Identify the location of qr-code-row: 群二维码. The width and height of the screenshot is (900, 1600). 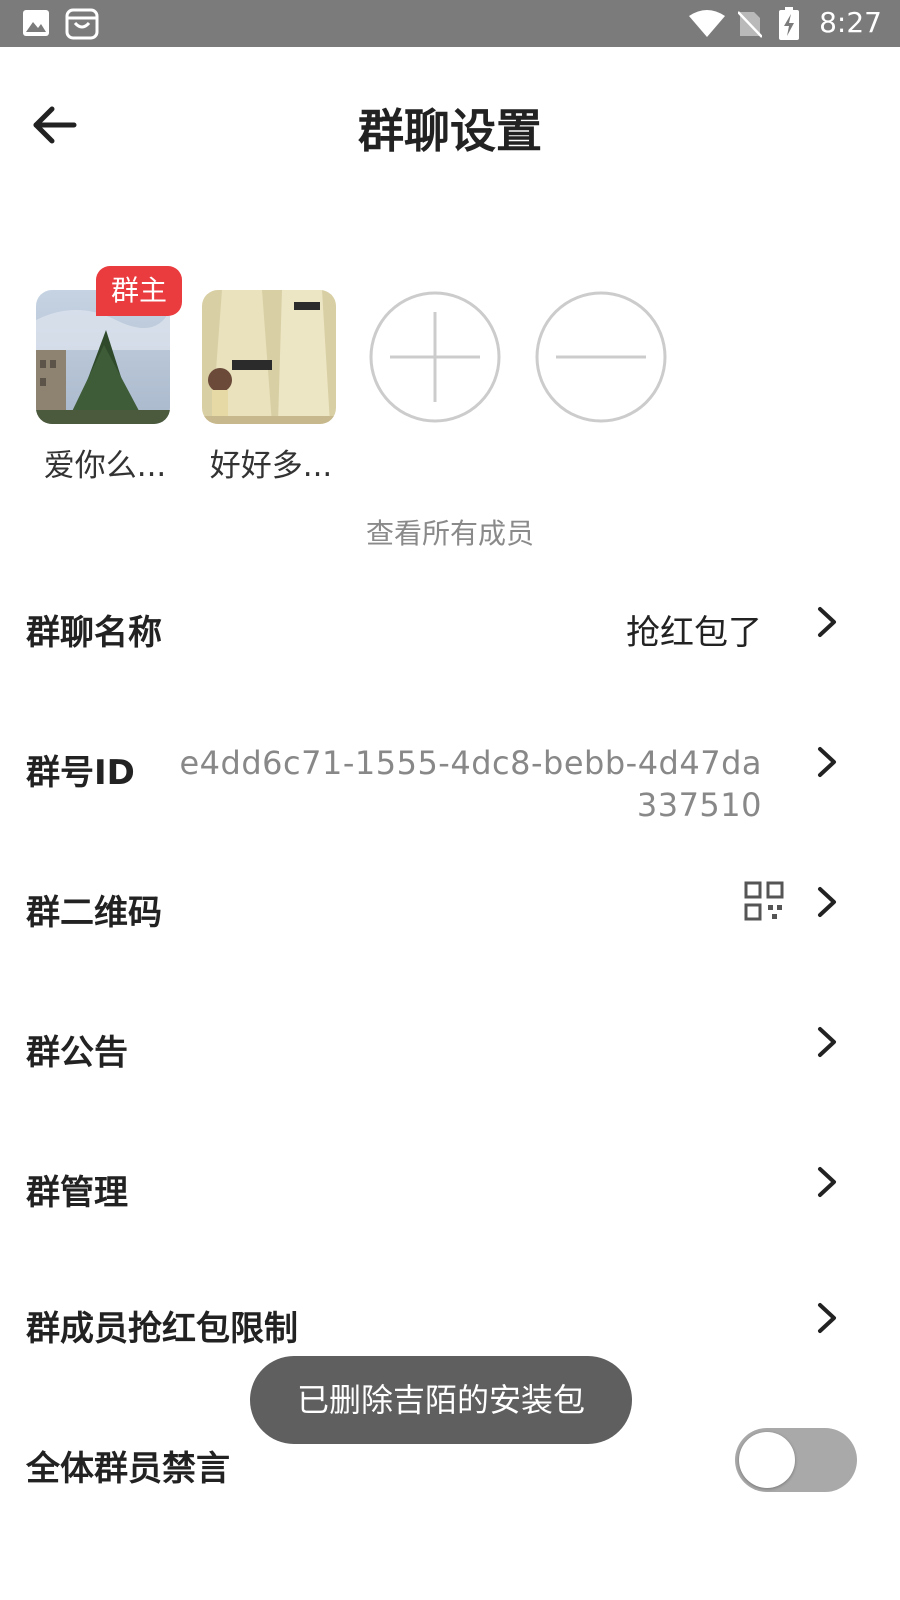
(450, 905).